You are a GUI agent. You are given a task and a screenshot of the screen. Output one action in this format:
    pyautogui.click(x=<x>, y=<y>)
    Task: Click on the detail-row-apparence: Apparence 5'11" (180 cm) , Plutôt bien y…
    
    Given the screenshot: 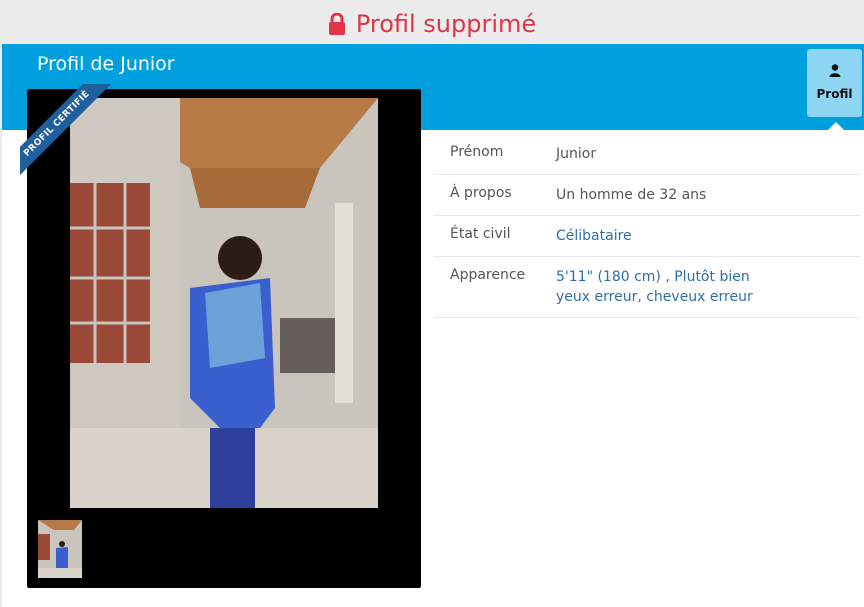 What is the action you would take?
    pyautogui.click(x=647, y=287)
    